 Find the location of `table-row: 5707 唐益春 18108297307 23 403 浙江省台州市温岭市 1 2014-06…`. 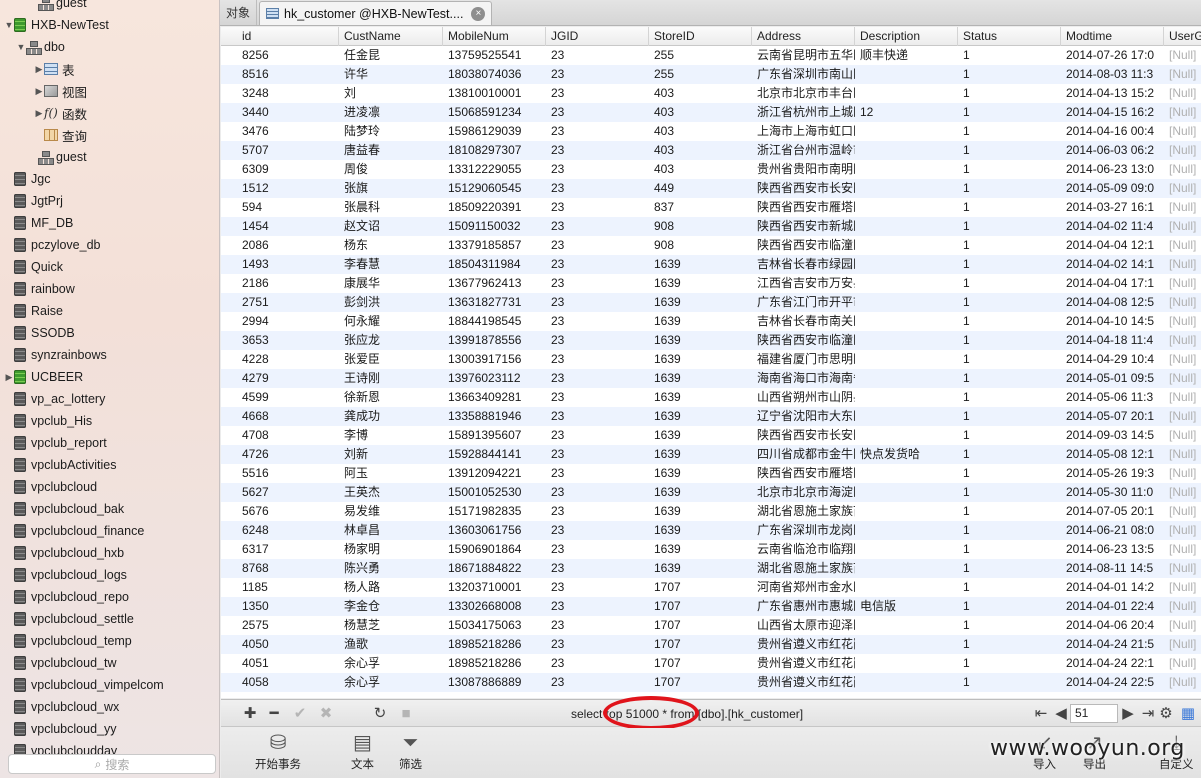

table-row: 5707 唐益春 18108297307 23 403 浙江省台州市温岭市 1 2014-06… is located at coordinates (711, 150).